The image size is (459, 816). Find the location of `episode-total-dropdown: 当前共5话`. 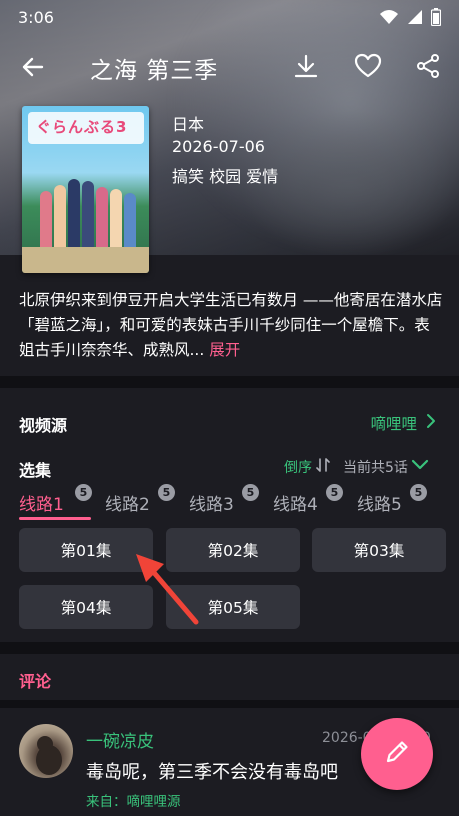

episode-total-dropdown: 当前共5话 is located at coordinates (386, 467).